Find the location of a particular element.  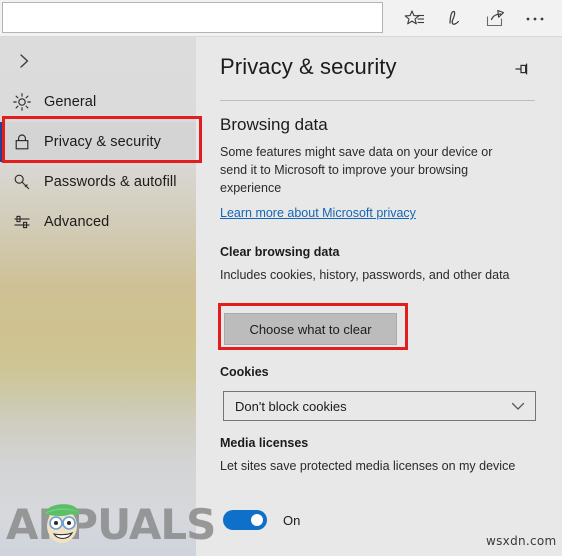

choose-what-to-clear-button: Choose what to clear is located at coordinates (310, 329).